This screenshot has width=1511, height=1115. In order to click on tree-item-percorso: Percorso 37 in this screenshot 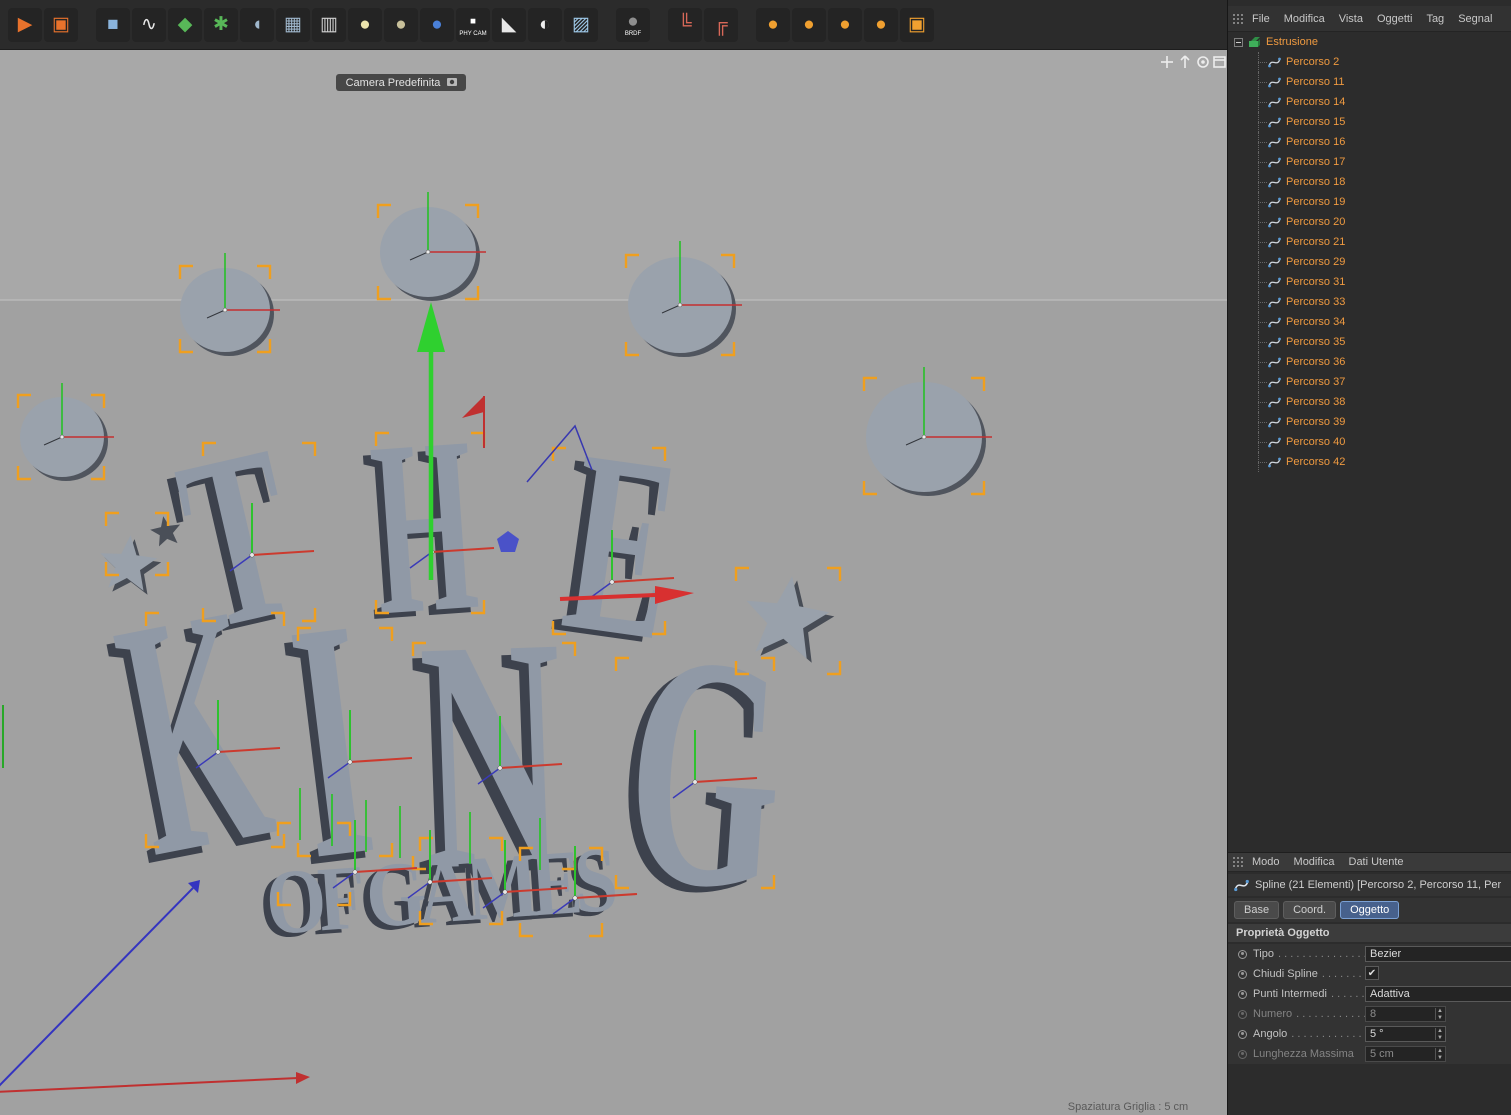, I will do `click(1369, 382)`.